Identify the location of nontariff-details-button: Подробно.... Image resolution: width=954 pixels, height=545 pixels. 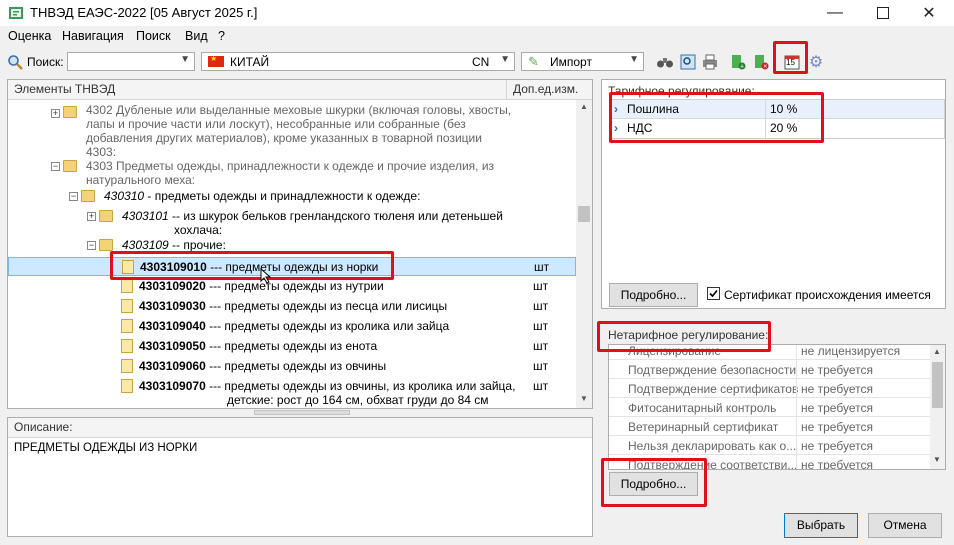
(653, 484).